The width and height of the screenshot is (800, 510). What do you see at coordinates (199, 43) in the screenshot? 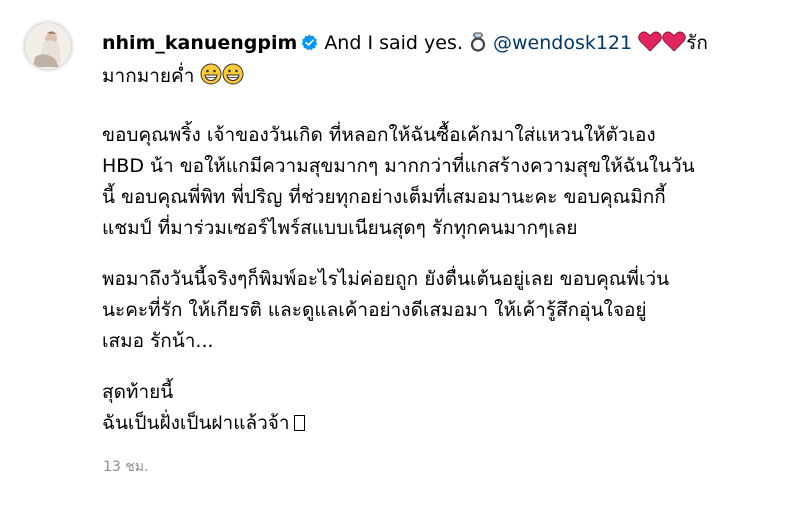
I see `username-link: nhim_kanuengpim` at bounding box center [199, 43].